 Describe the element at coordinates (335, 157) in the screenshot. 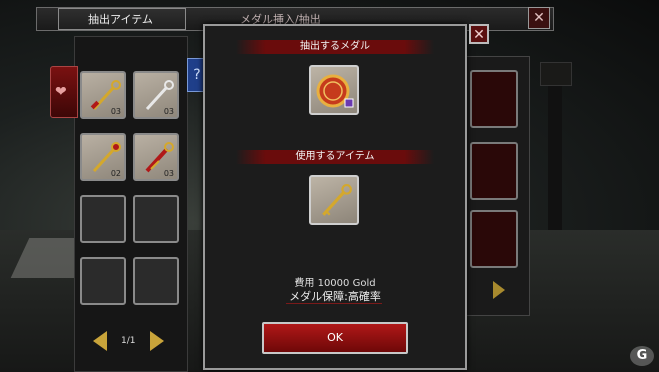

I see `item-section-header: 使用するアイテム` at that location.